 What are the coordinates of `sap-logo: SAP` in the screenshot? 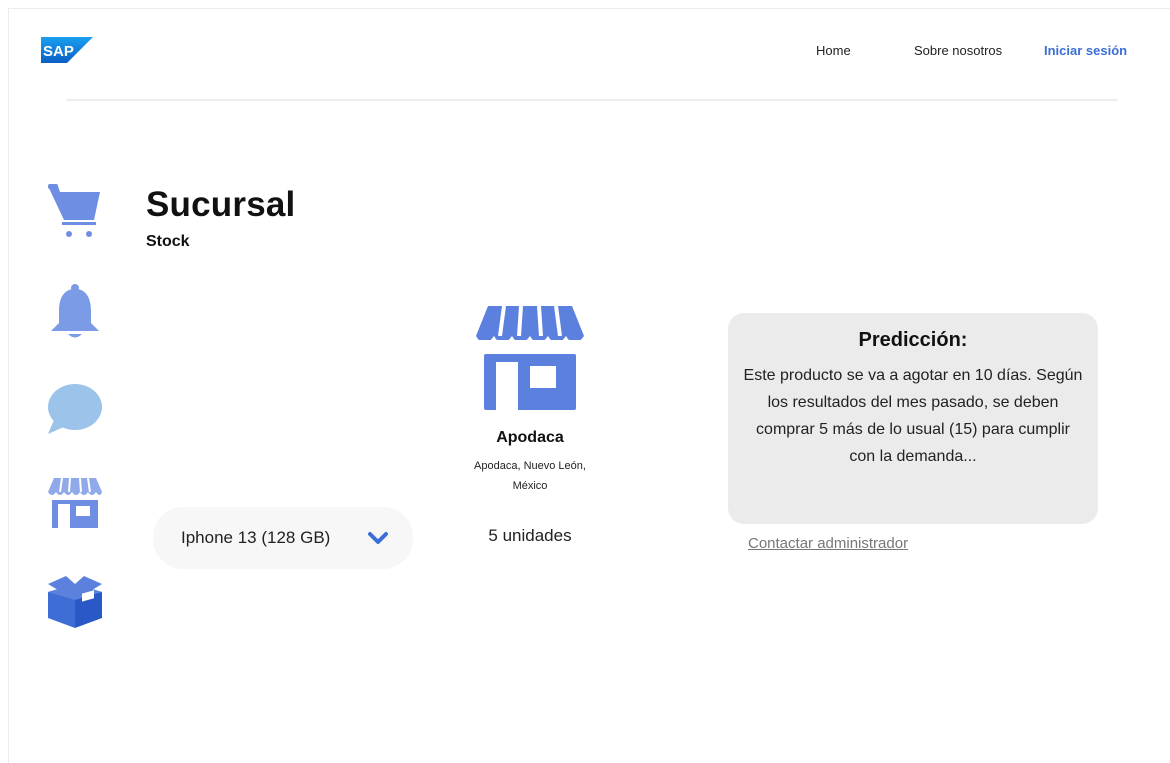 It's located at (67, 50).